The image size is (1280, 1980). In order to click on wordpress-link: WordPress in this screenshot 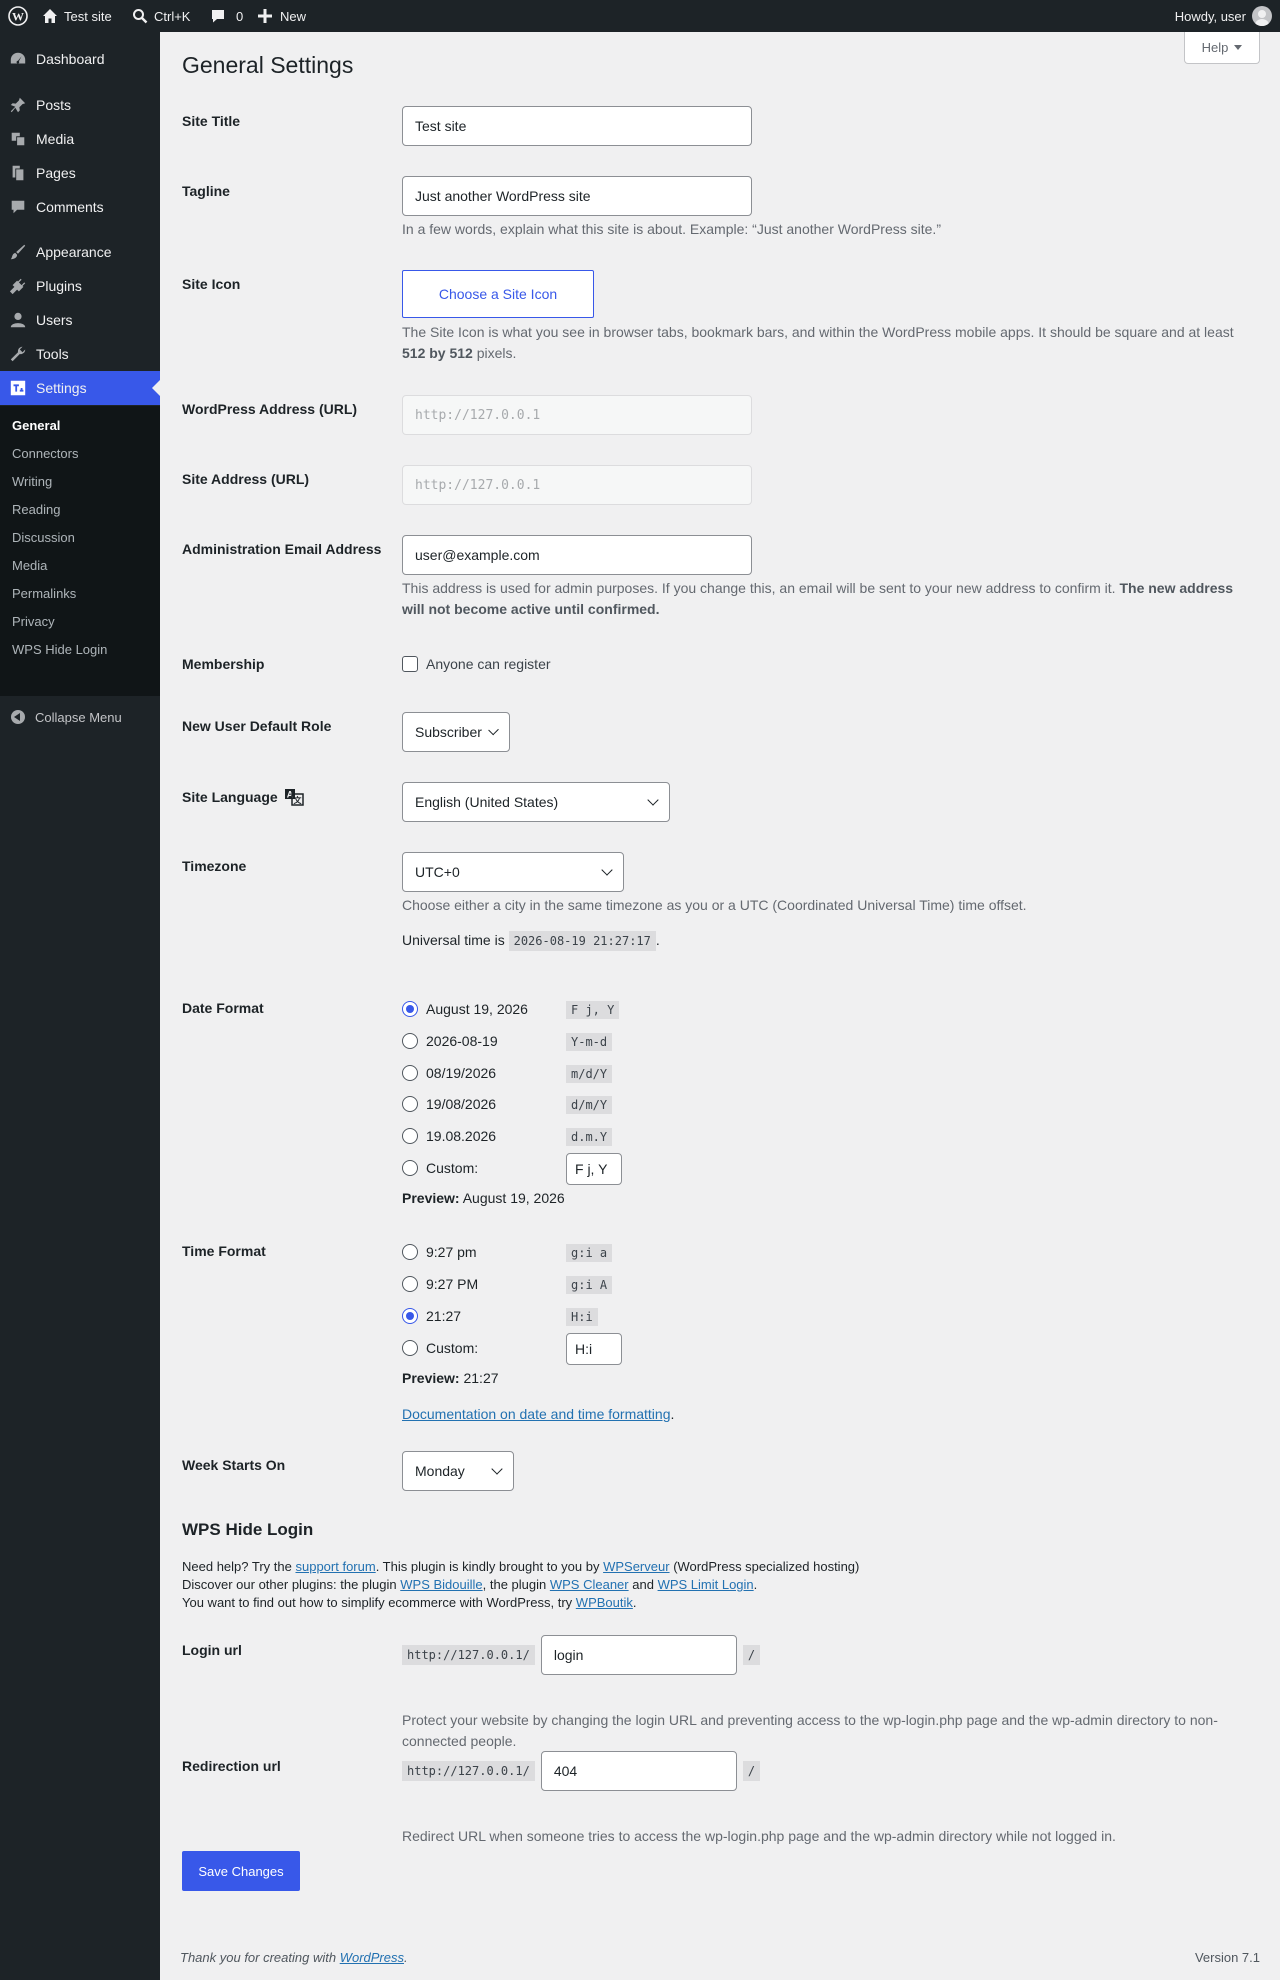, I will do `click(372, 1957)`.